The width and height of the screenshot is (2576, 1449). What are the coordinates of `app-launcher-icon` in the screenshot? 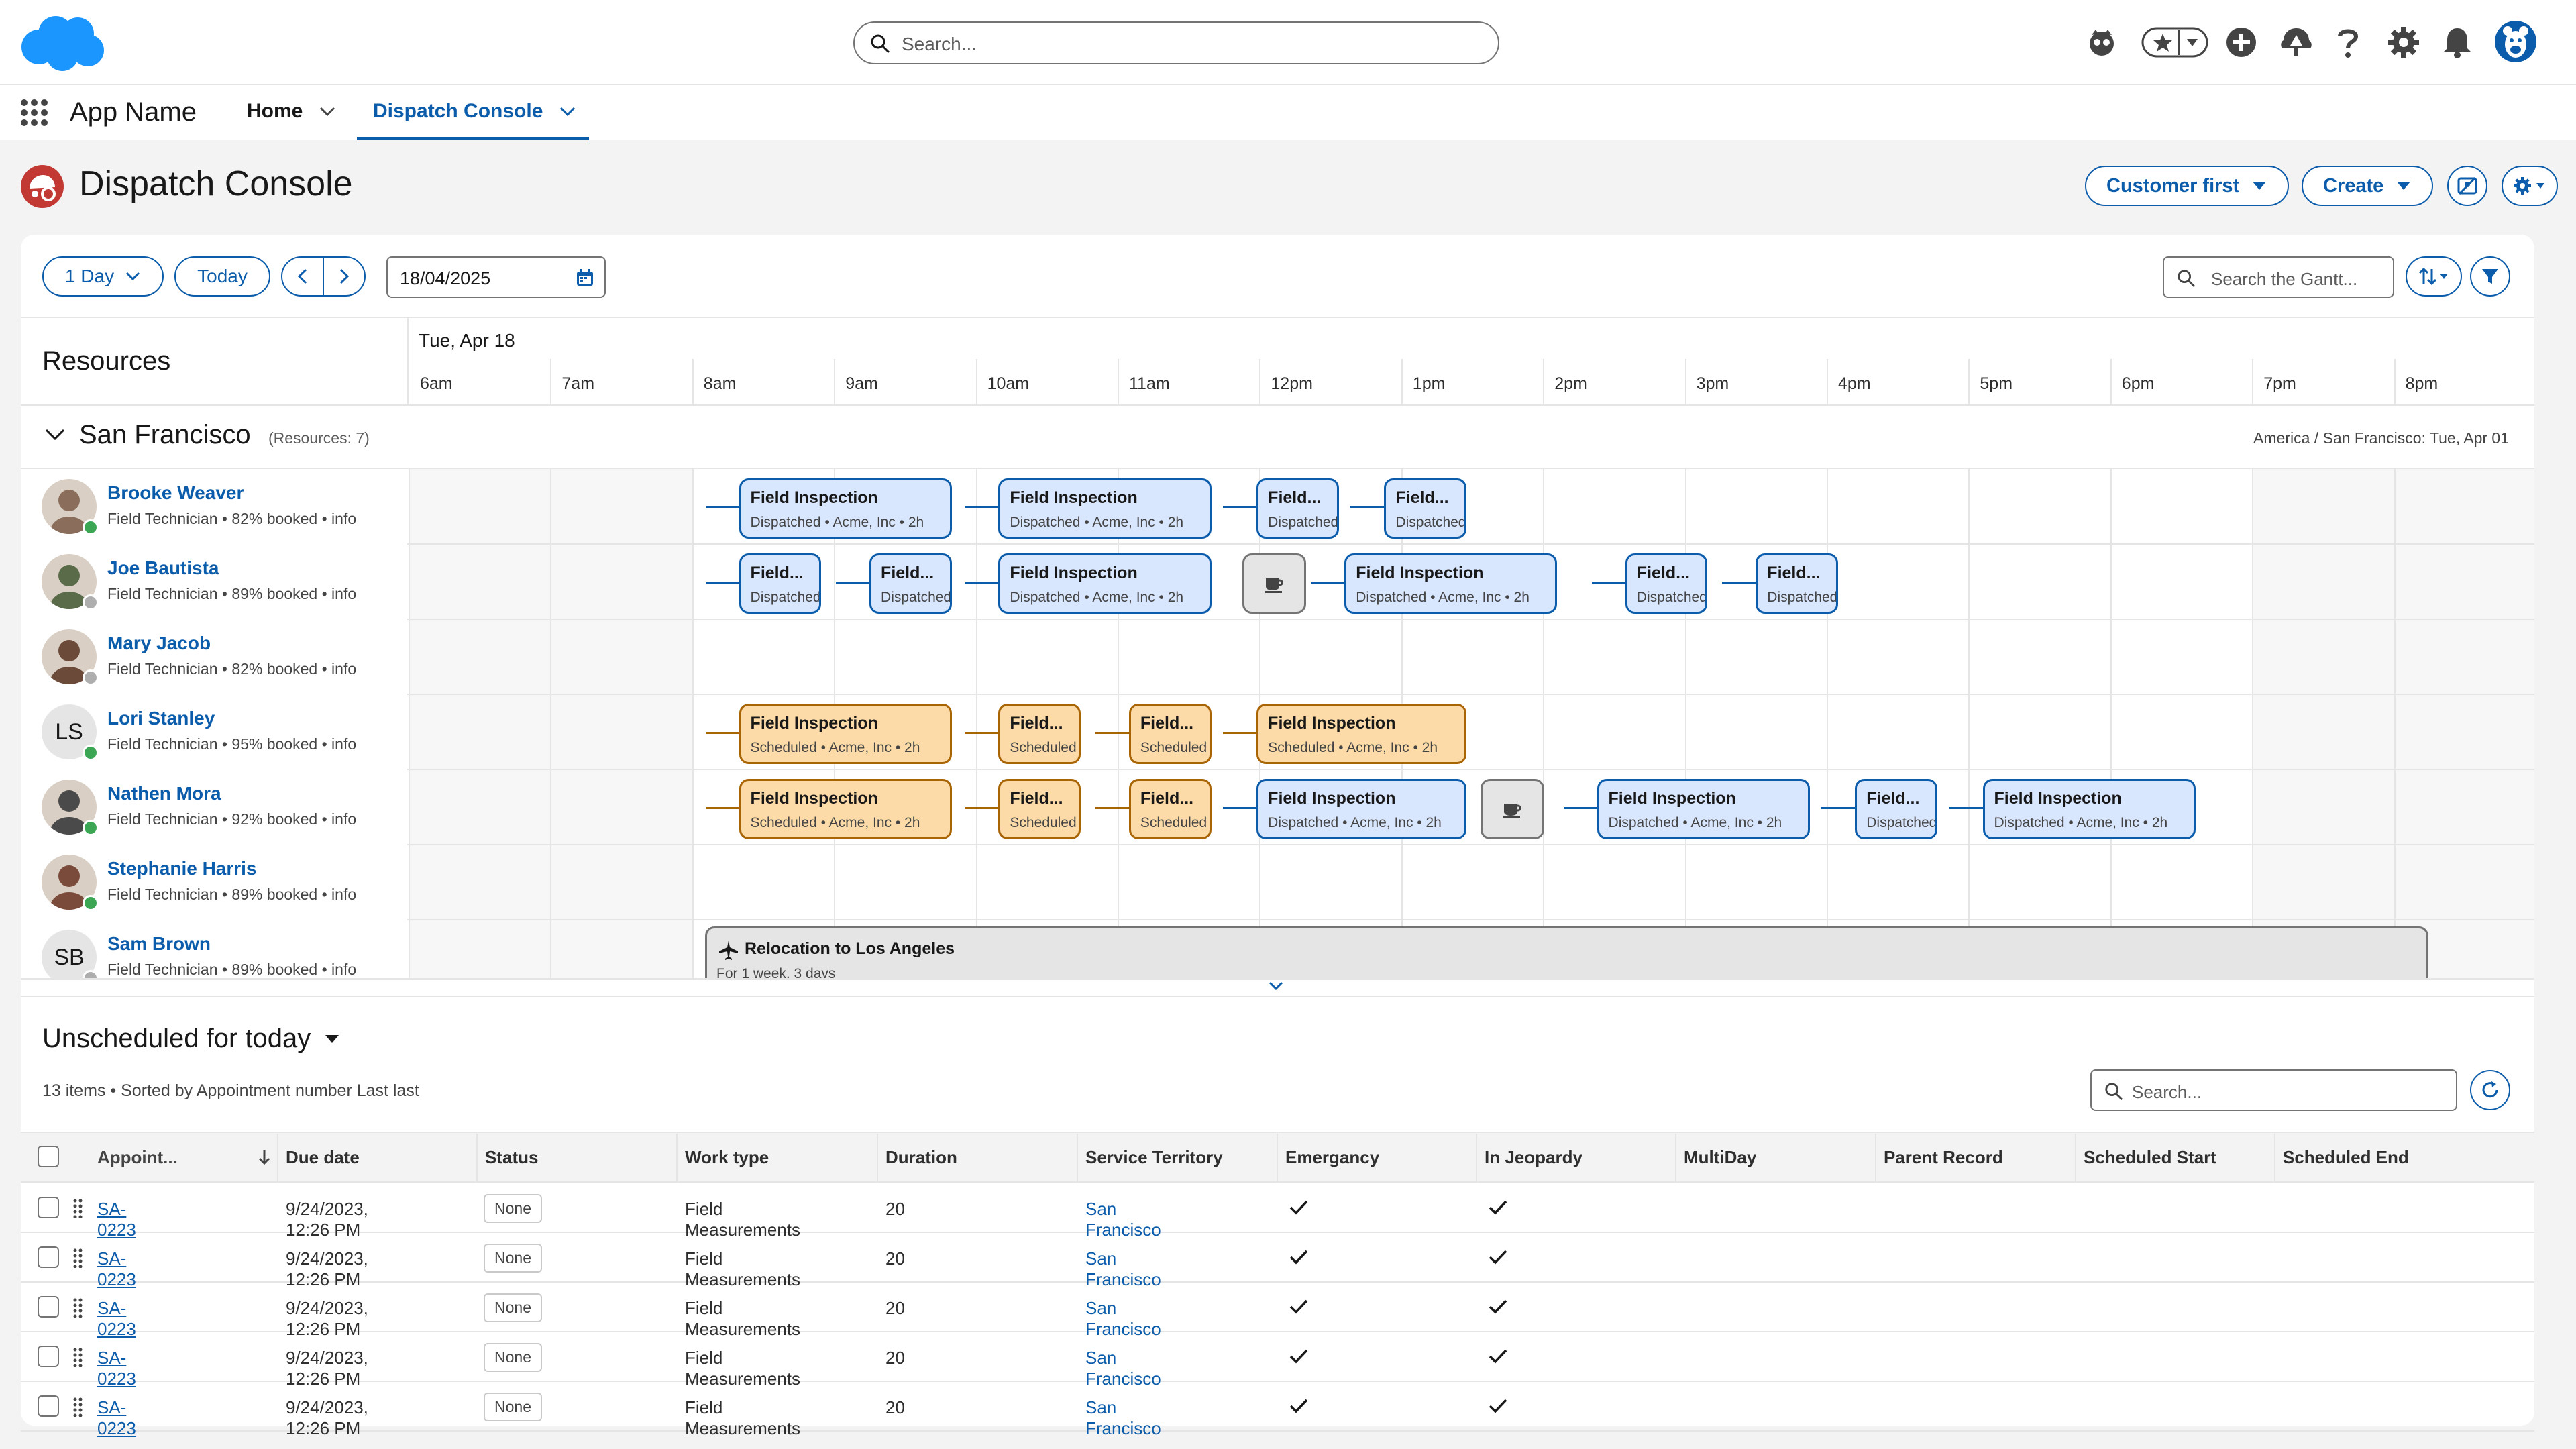 It's located at (34, 113).